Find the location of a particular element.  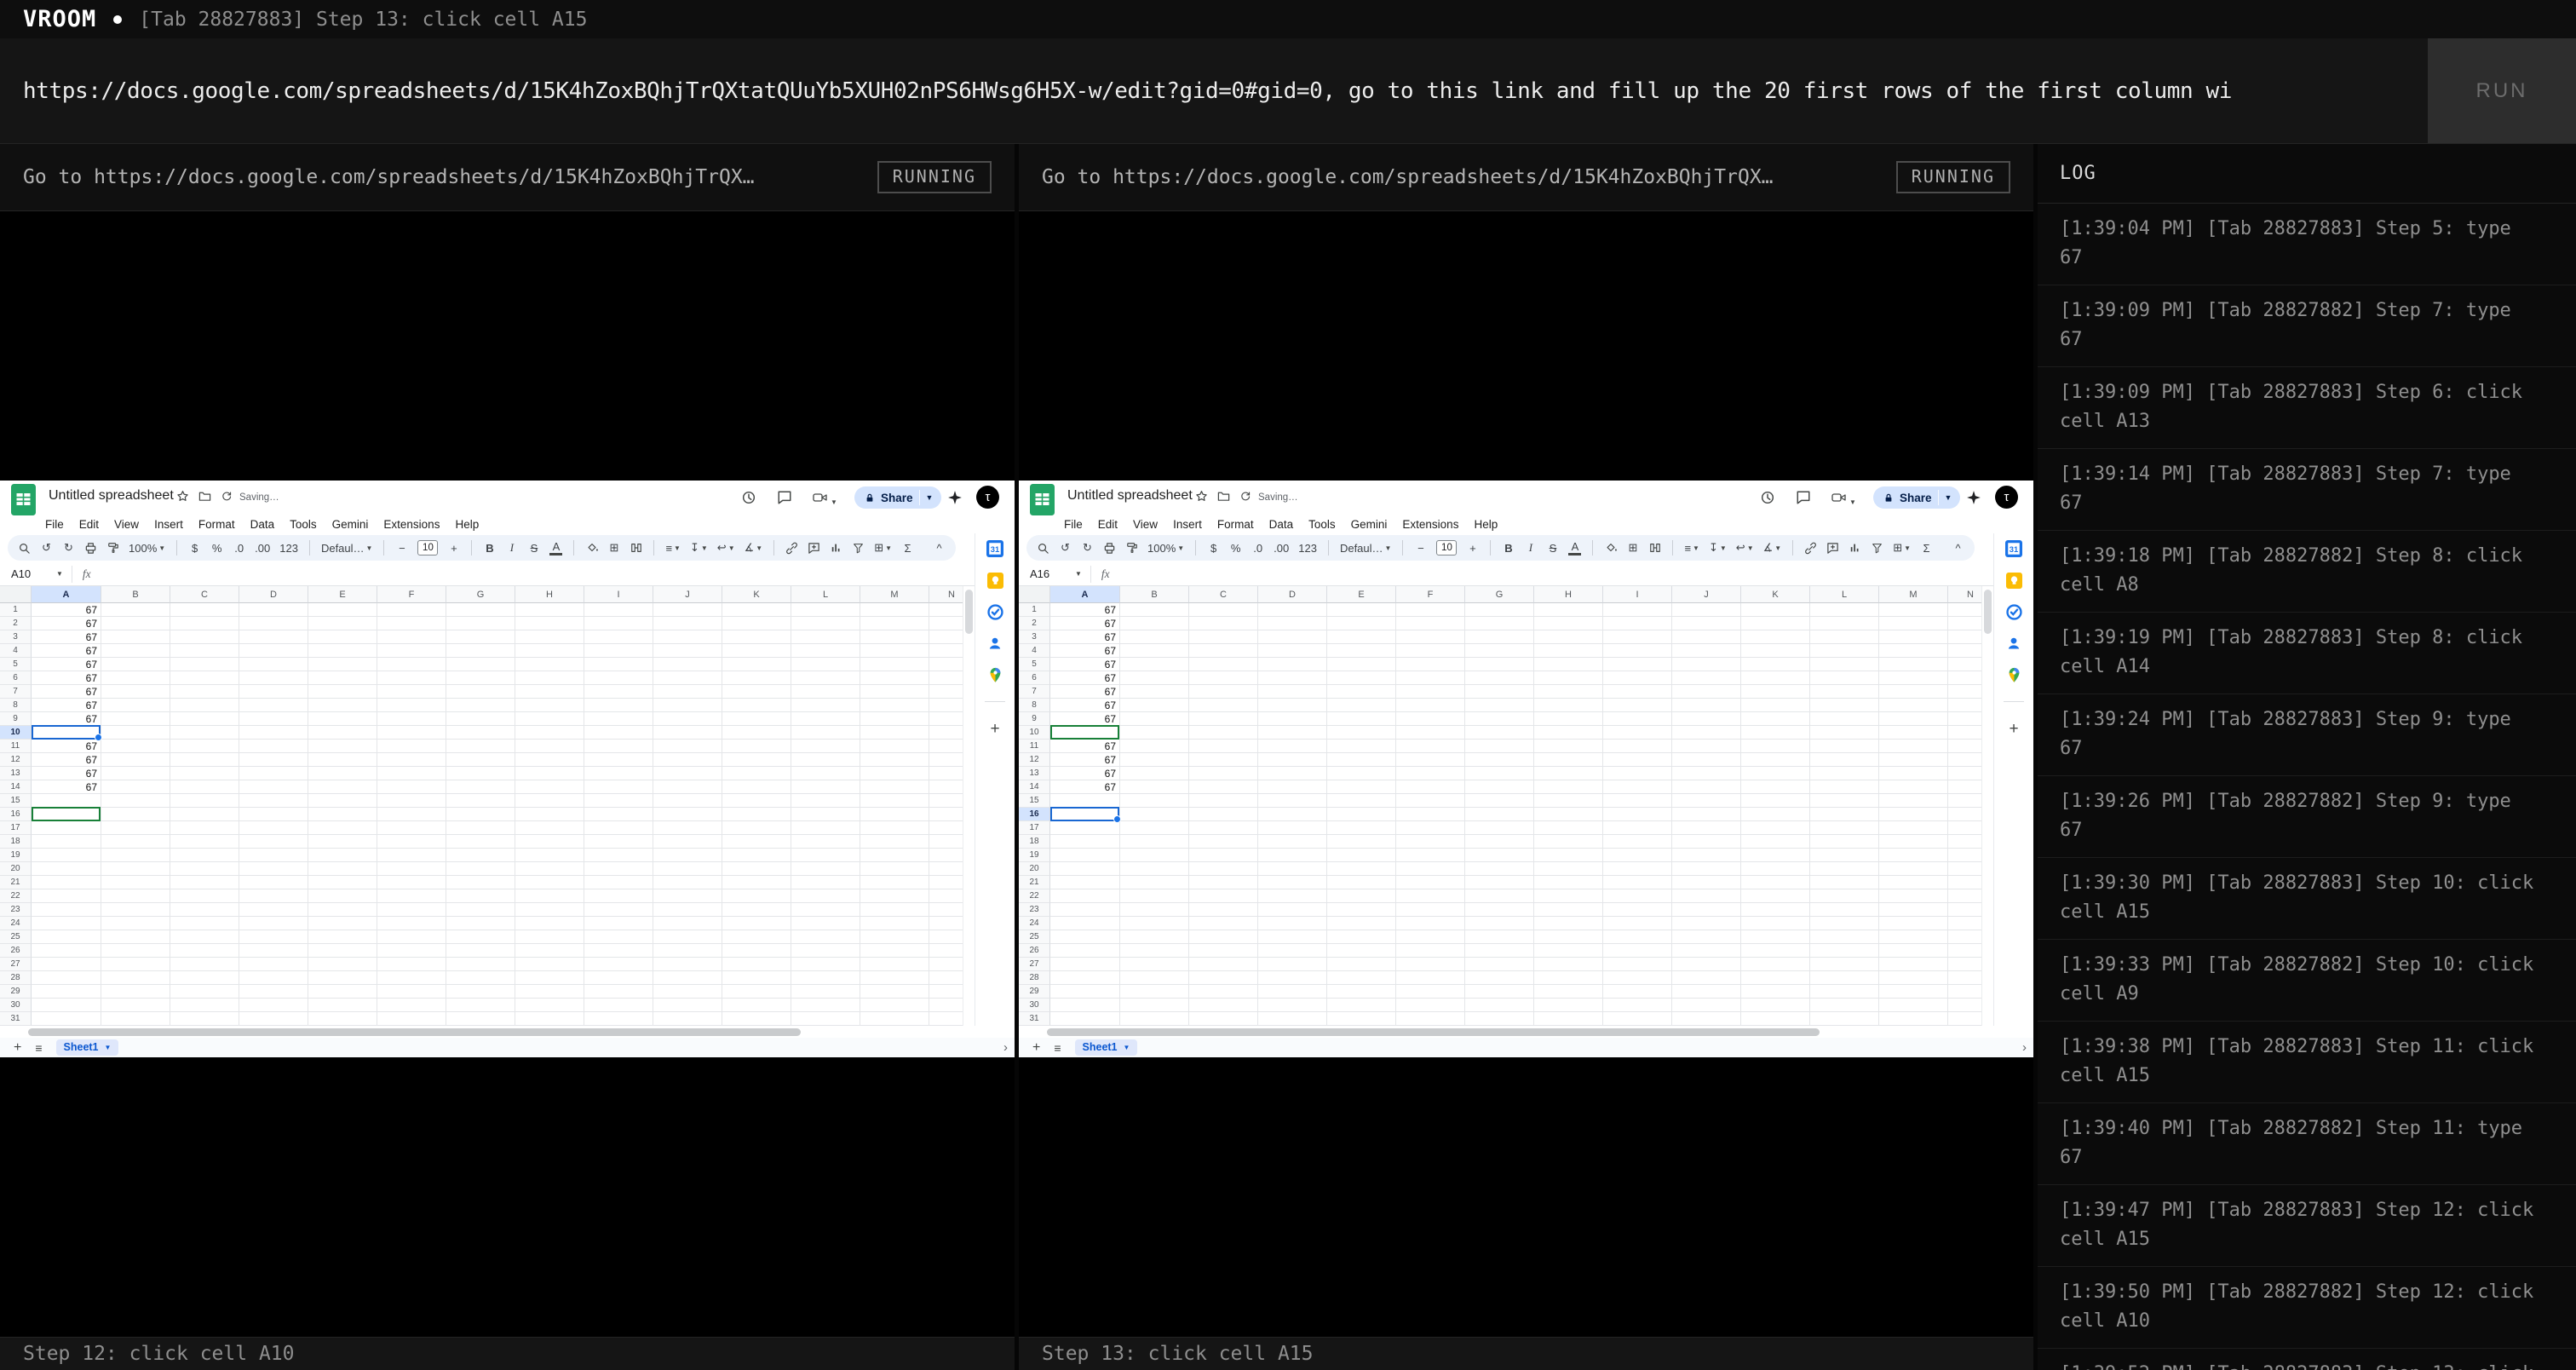

cell-E4 is located at coordinates (342, 651).